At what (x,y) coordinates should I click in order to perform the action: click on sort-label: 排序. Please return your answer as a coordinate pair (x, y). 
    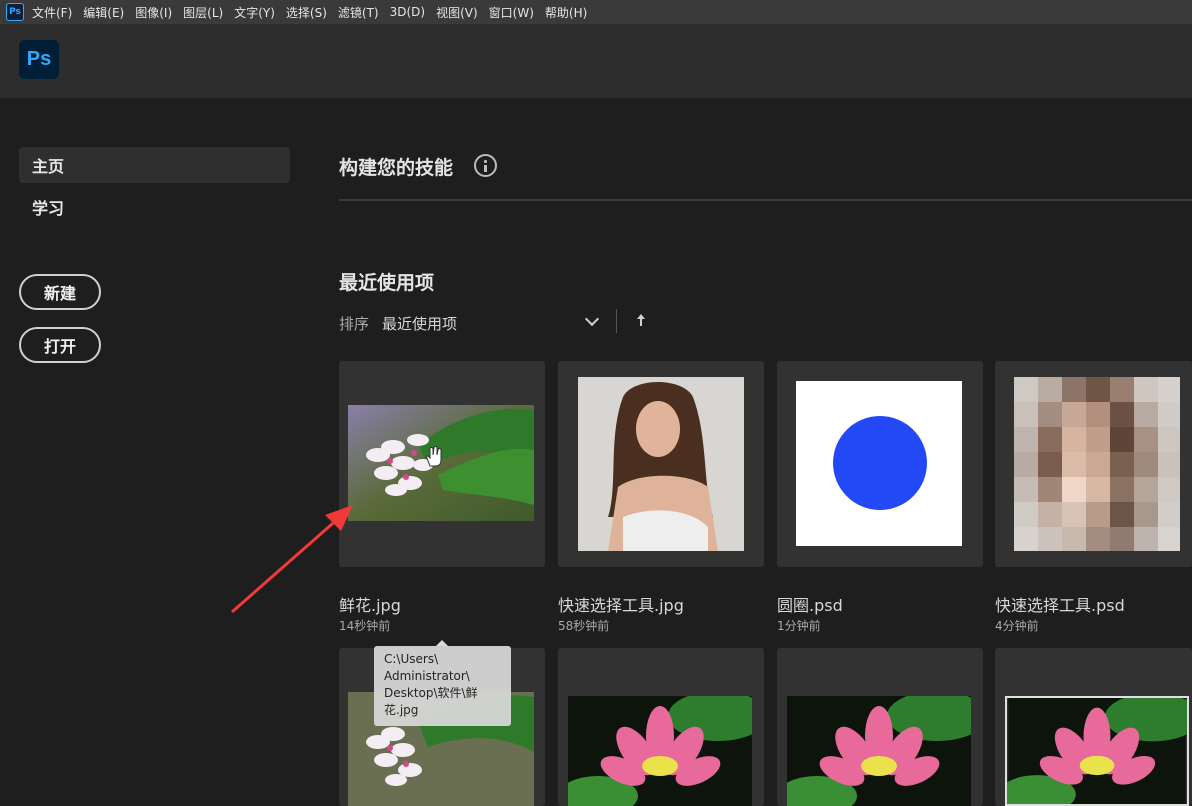
    Looking at the image, I should click on (354, 324).